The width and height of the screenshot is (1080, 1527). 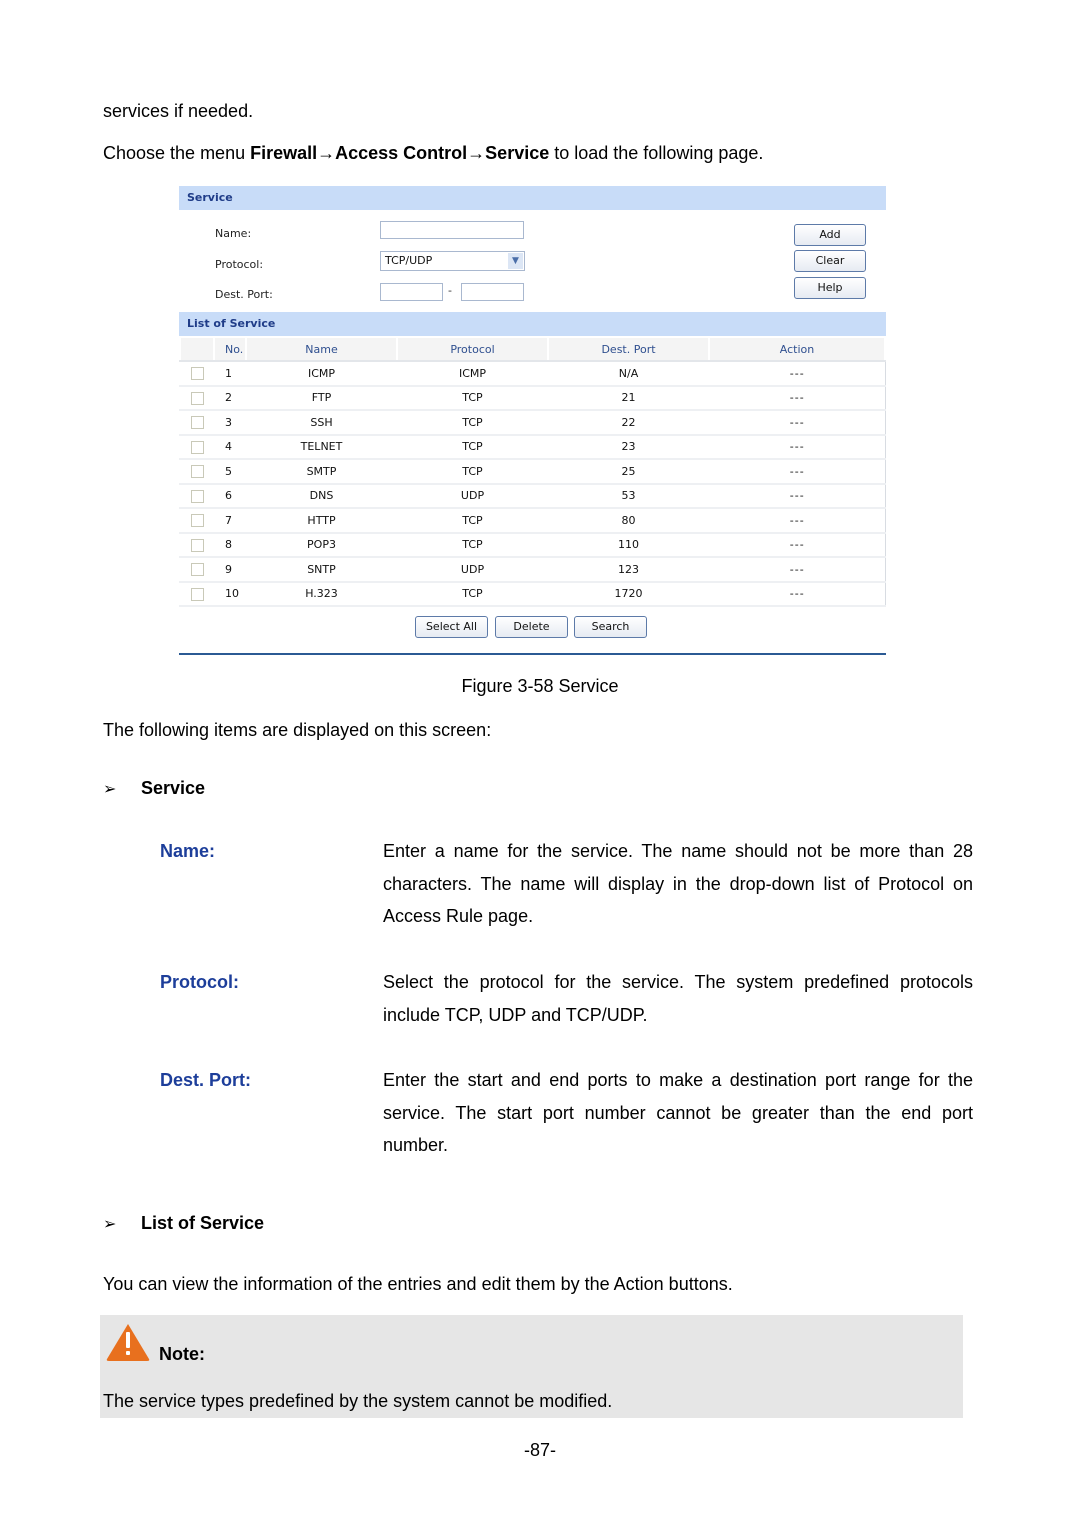 What do you see at coordinates (472, 349) in the screenshot?
I see `header-protocol: Protocol` at bounding box center [472, 349].